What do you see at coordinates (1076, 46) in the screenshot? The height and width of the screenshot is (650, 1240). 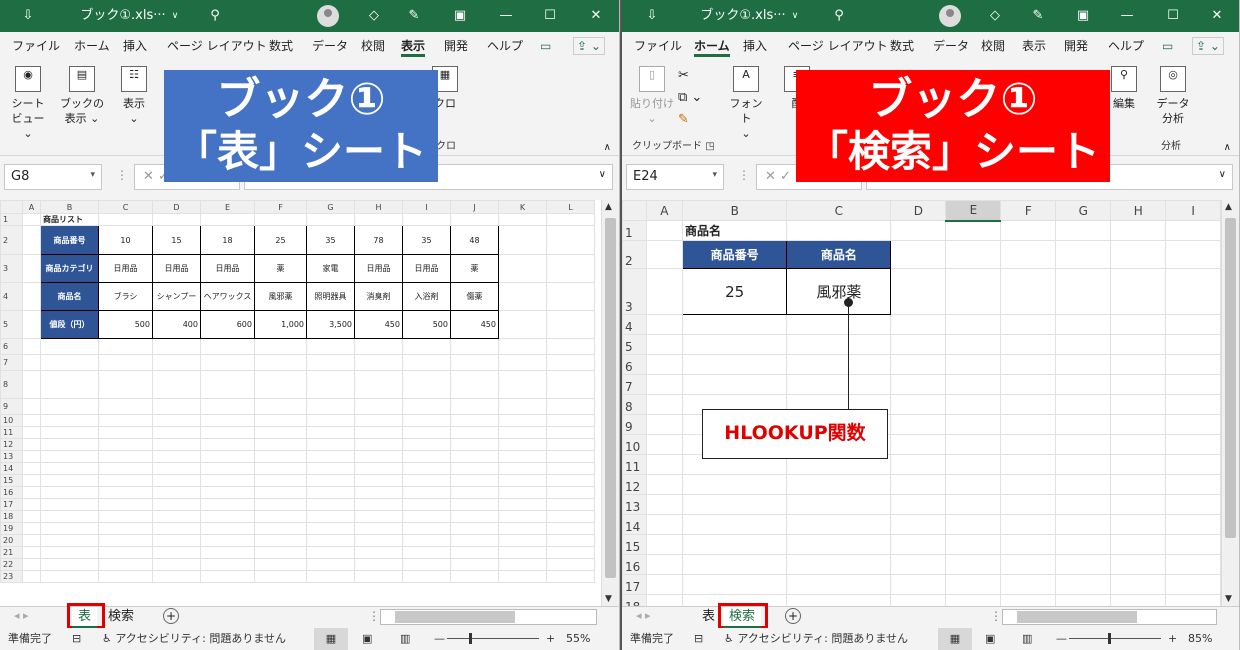 I see `tab-developer: 開発` at bounding box center [1076, 46].